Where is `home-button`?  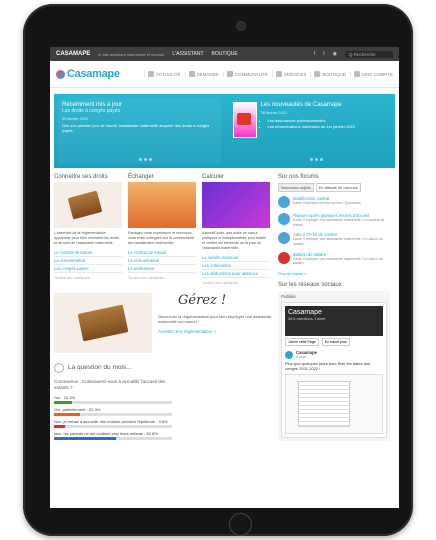 home-button is located at coordinates (240, 524).